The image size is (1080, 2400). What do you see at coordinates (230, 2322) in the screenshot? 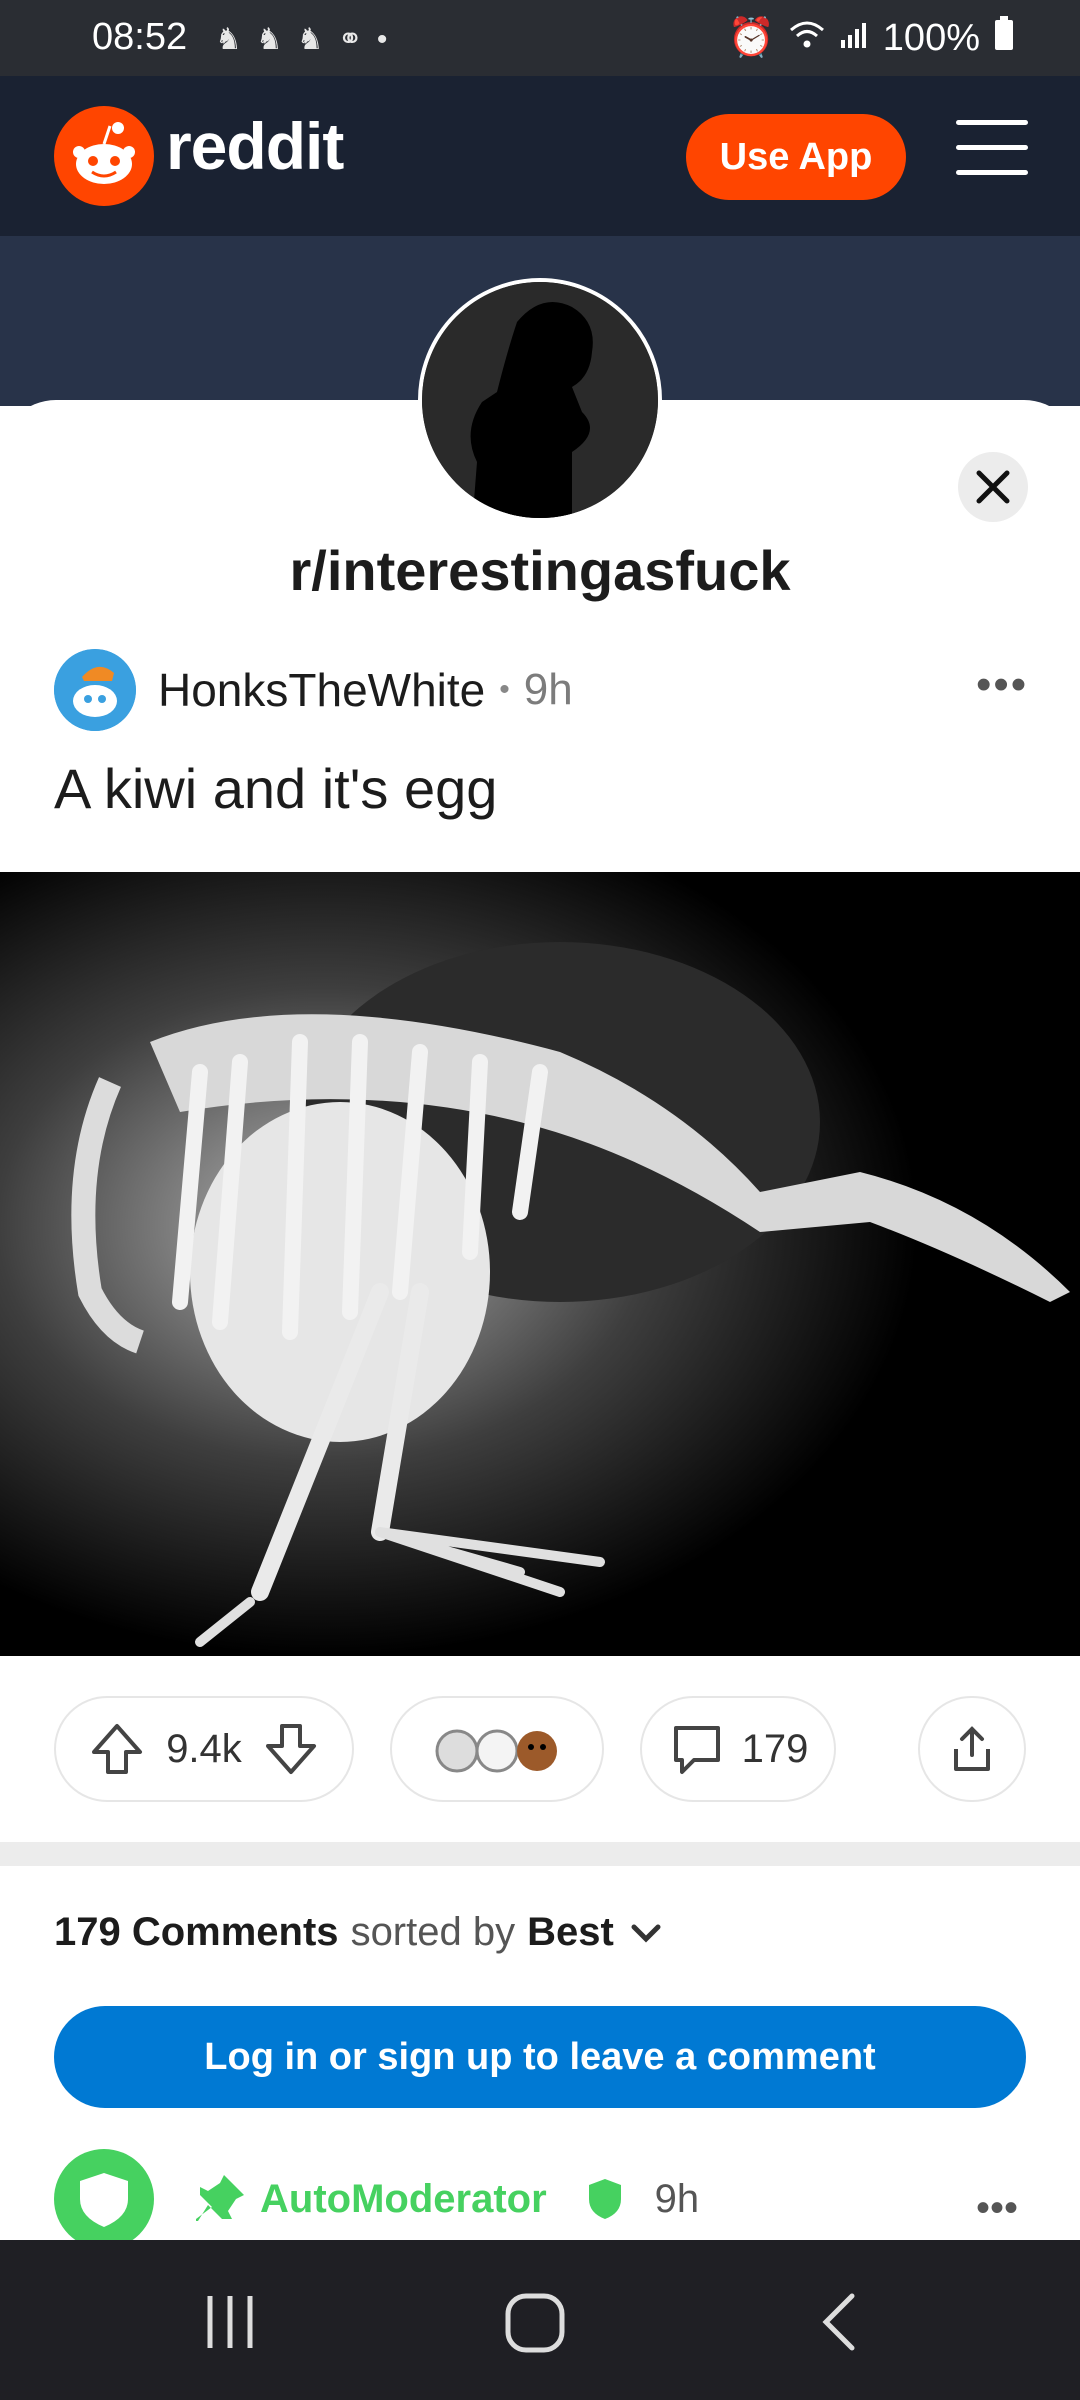
I see `recent-apps-icon` at bounding box center [230, 2322].